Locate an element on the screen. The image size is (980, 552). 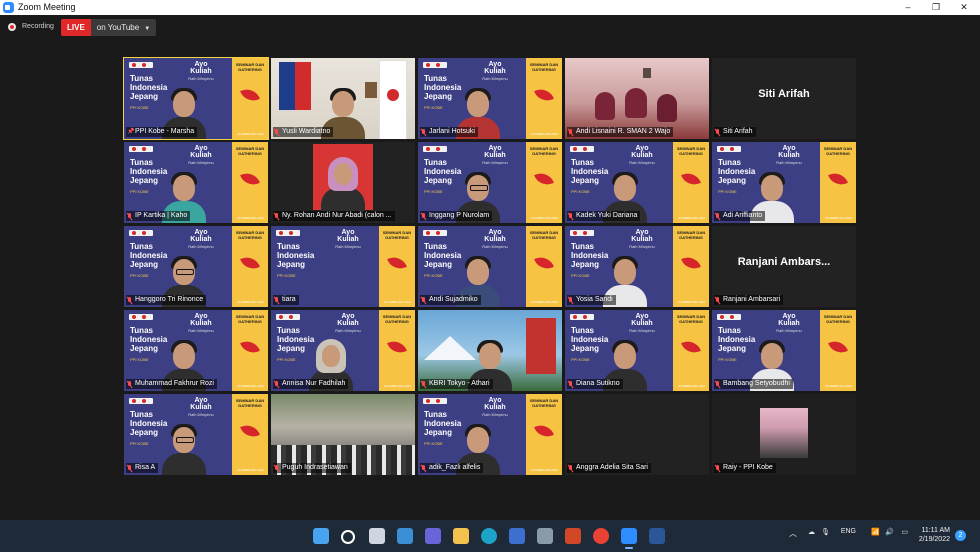
teams-icon is located at coordinates (433, 536).